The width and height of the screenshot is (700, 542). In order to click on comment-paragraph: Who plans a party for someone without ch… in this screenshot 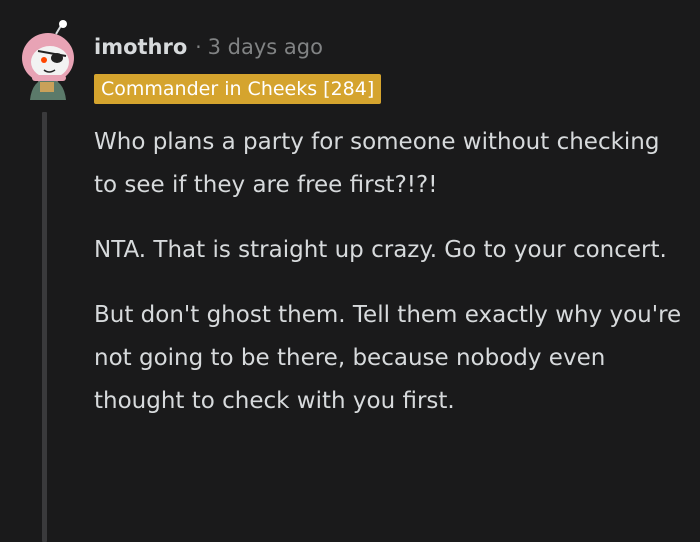, I will do `click(377, 163)`.